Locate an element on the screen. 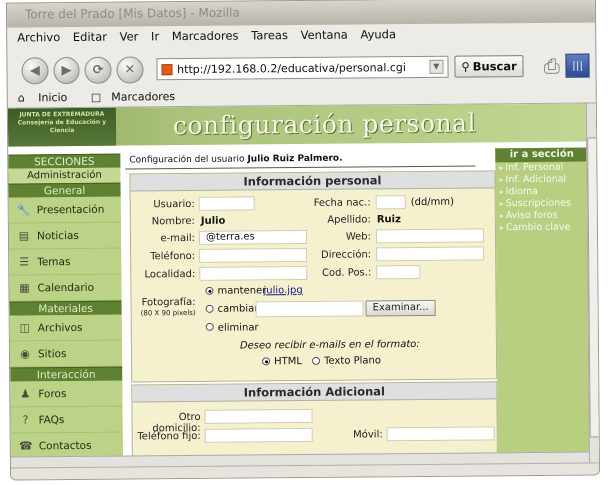 The image size is (608, 485). home-link: ⌂ Inicio is located at coordinates (47, 98).